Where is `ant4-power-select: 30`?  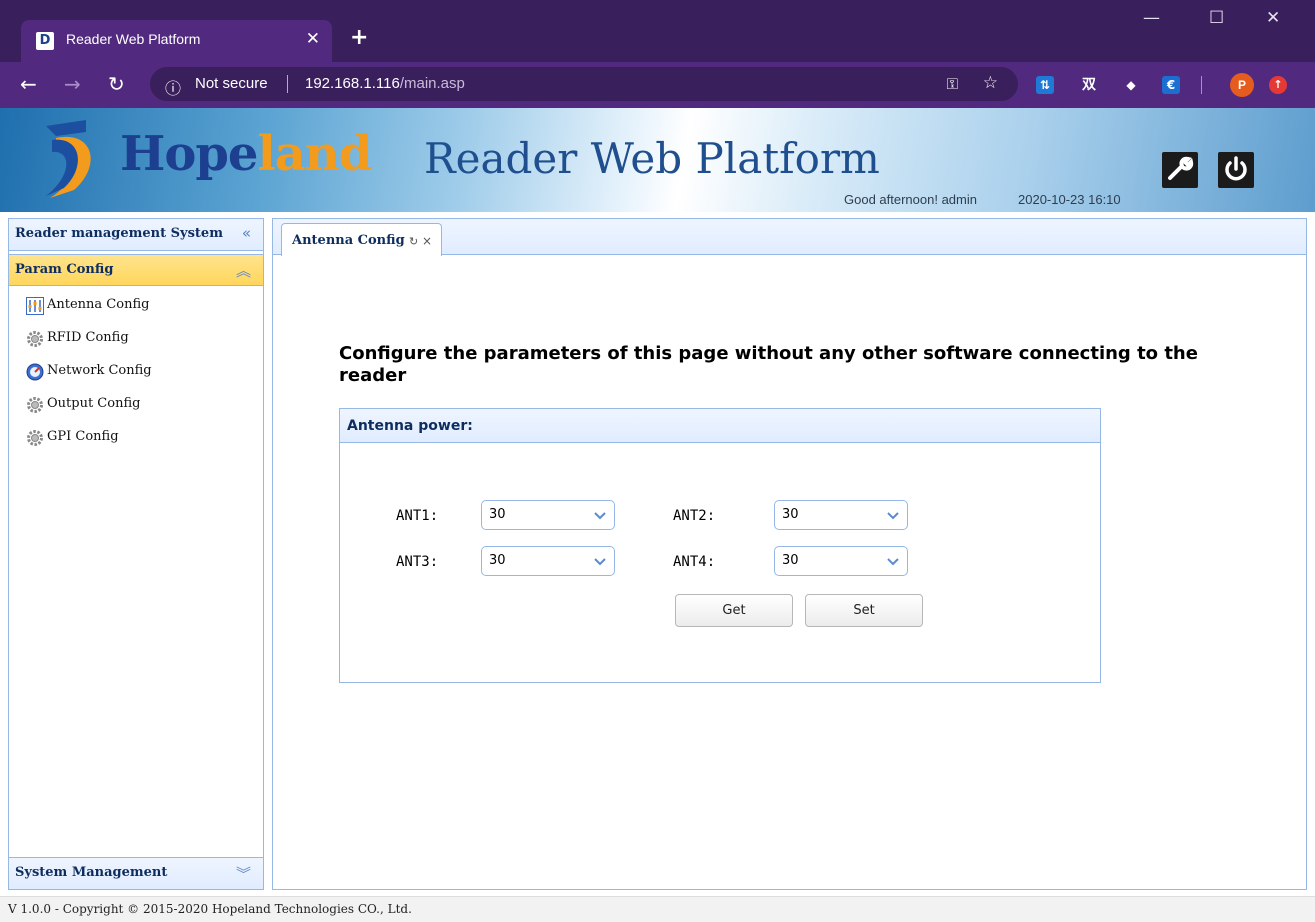
ant4-power-select: 30 is located at coordinates (841, 561).